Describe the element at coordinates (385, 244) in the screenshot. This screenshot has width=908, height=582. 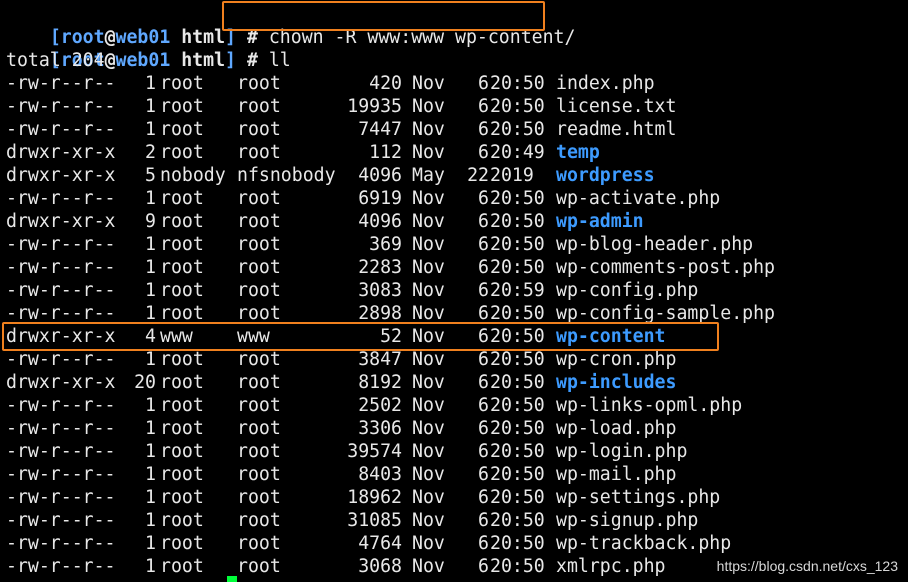
I see `listing-size: 369` at that location.